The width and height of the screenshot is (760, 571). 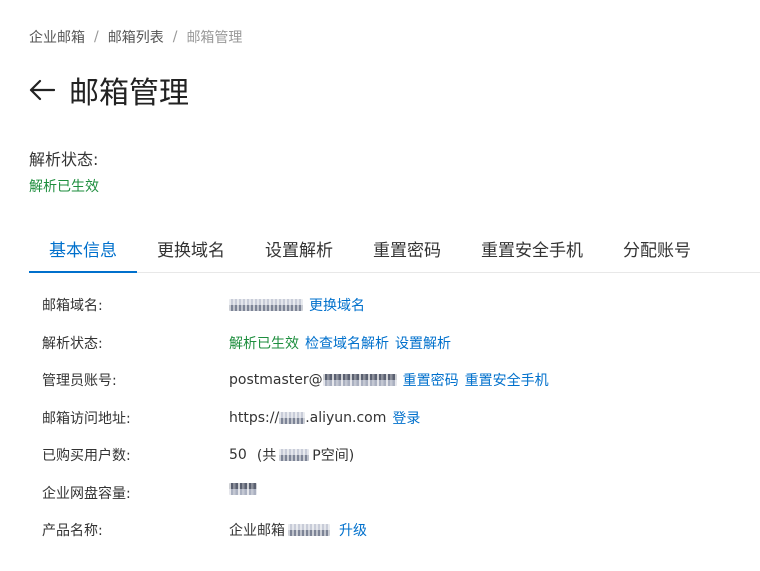 What do you see at coordinates (337, 305) in the screenshot?
I see `change-domain-link: 更换域名` at bounding box center [337, 305].